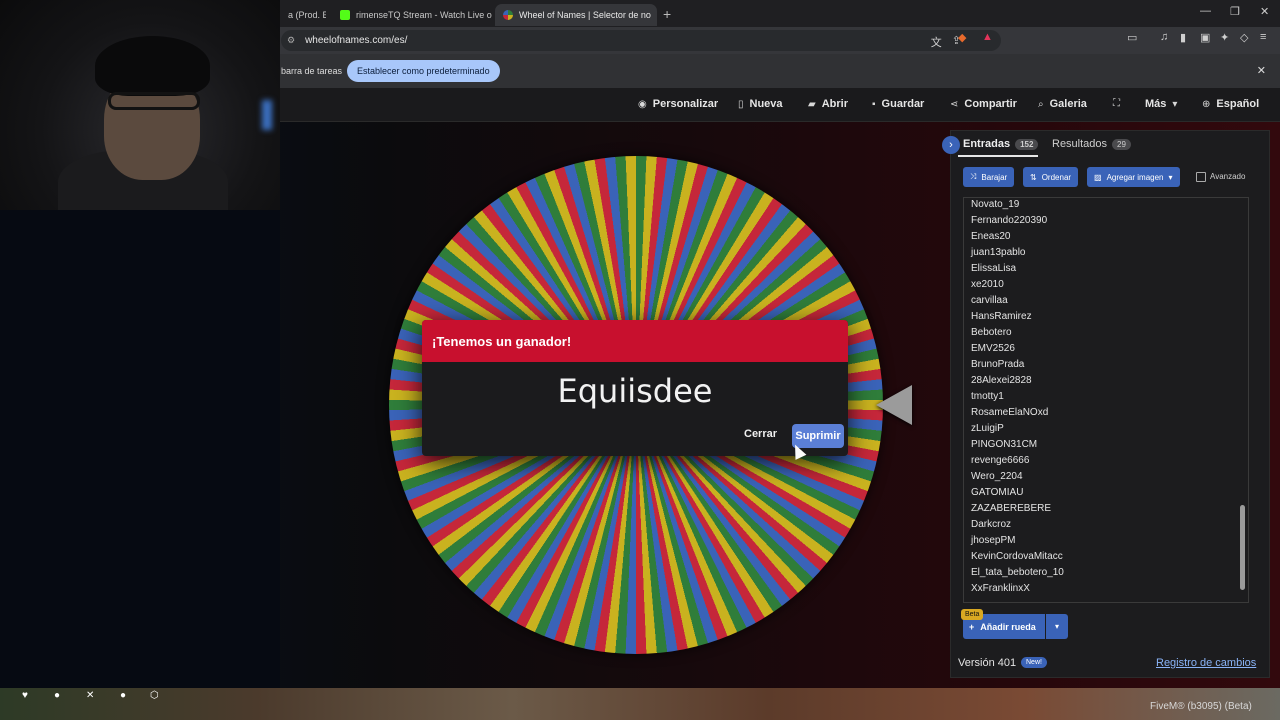 The width and height of the screenshot is (1280, 720). I want to click on shield-icon: ●, so click(57, 695).